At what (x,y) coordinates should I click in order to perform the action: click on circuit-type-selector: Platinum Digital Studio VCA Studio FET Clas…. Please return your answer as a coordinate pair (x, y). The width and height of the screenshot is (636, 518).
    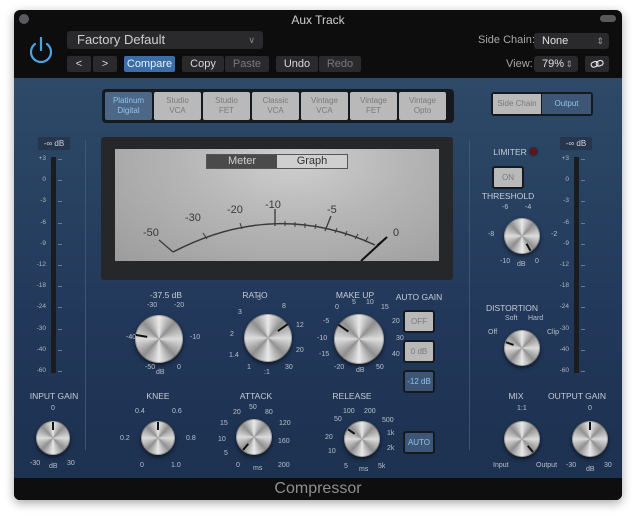
    Looking at the image, I should click on (278, 106).